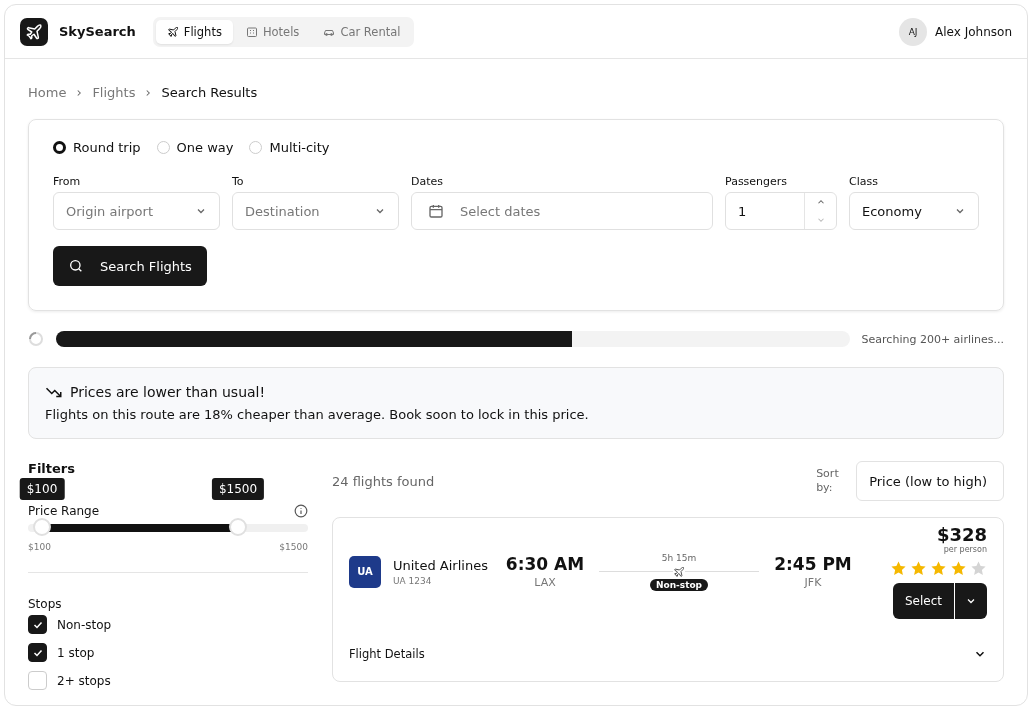 This screenshot has width=1032, height=710. Describe the element at coordinates (679, 584) in the screenshot. I see `stops-badge: Non-stop` at that location.